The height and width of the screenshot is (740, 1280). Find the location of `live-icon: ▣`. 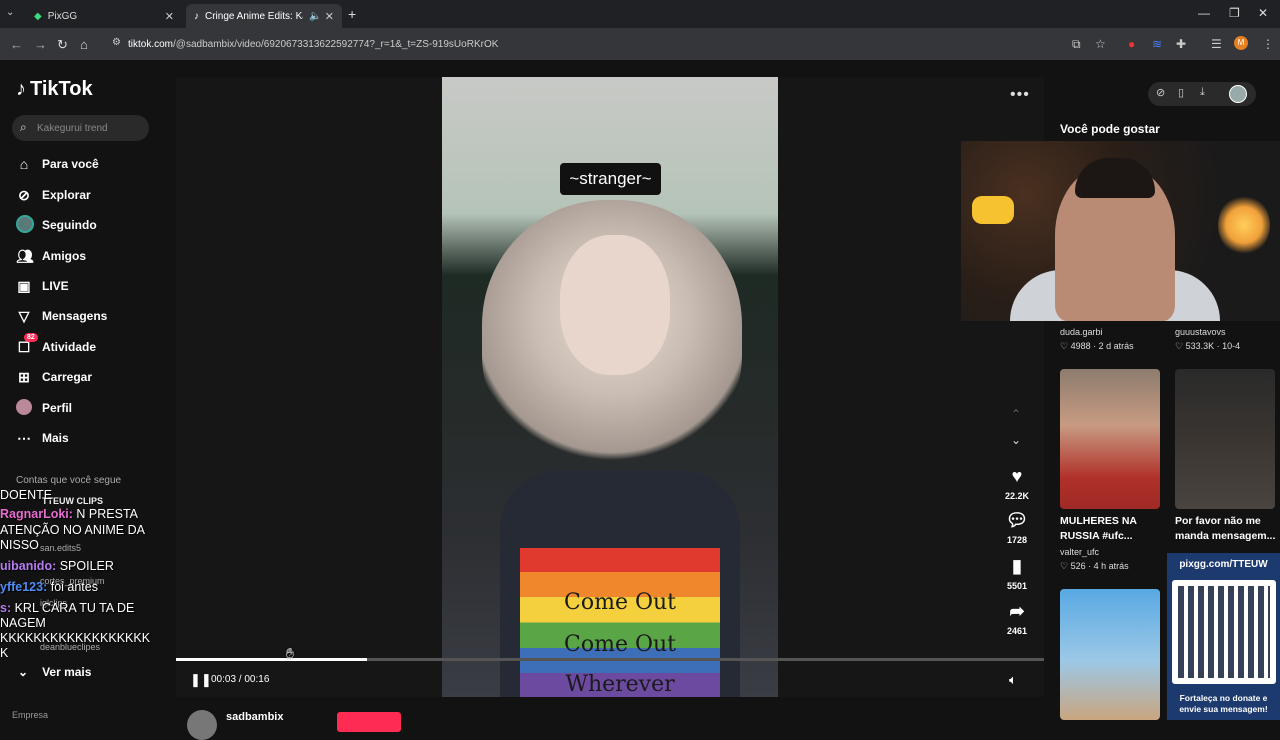

live-icon: ▣ is located at coordinates (24, 285).